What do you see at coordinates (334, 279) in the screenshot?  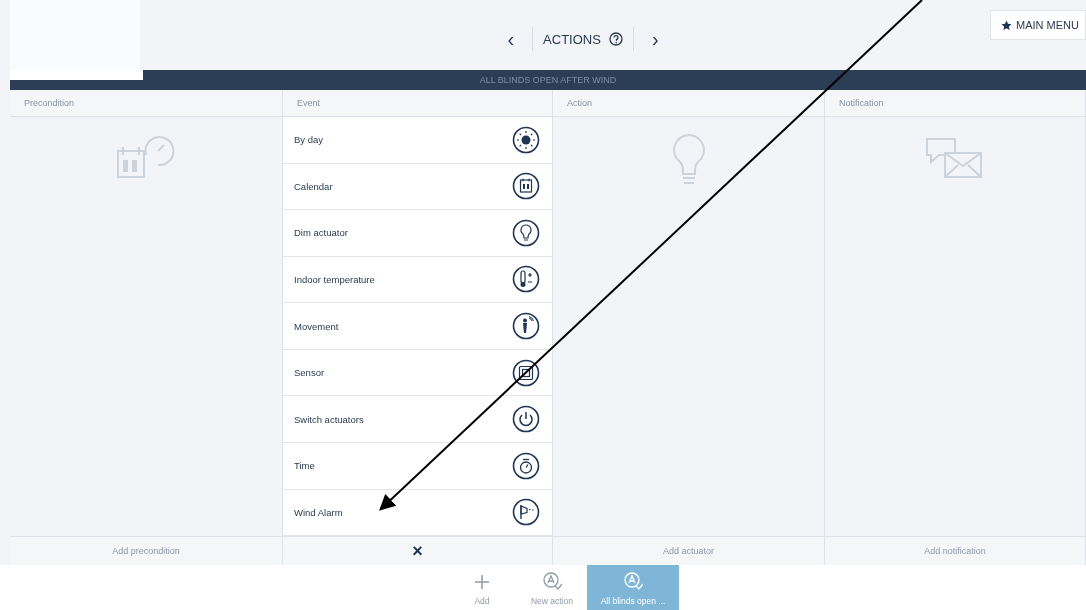 I see `event-label: Indoor temperature` at bounding box center [334, 279].